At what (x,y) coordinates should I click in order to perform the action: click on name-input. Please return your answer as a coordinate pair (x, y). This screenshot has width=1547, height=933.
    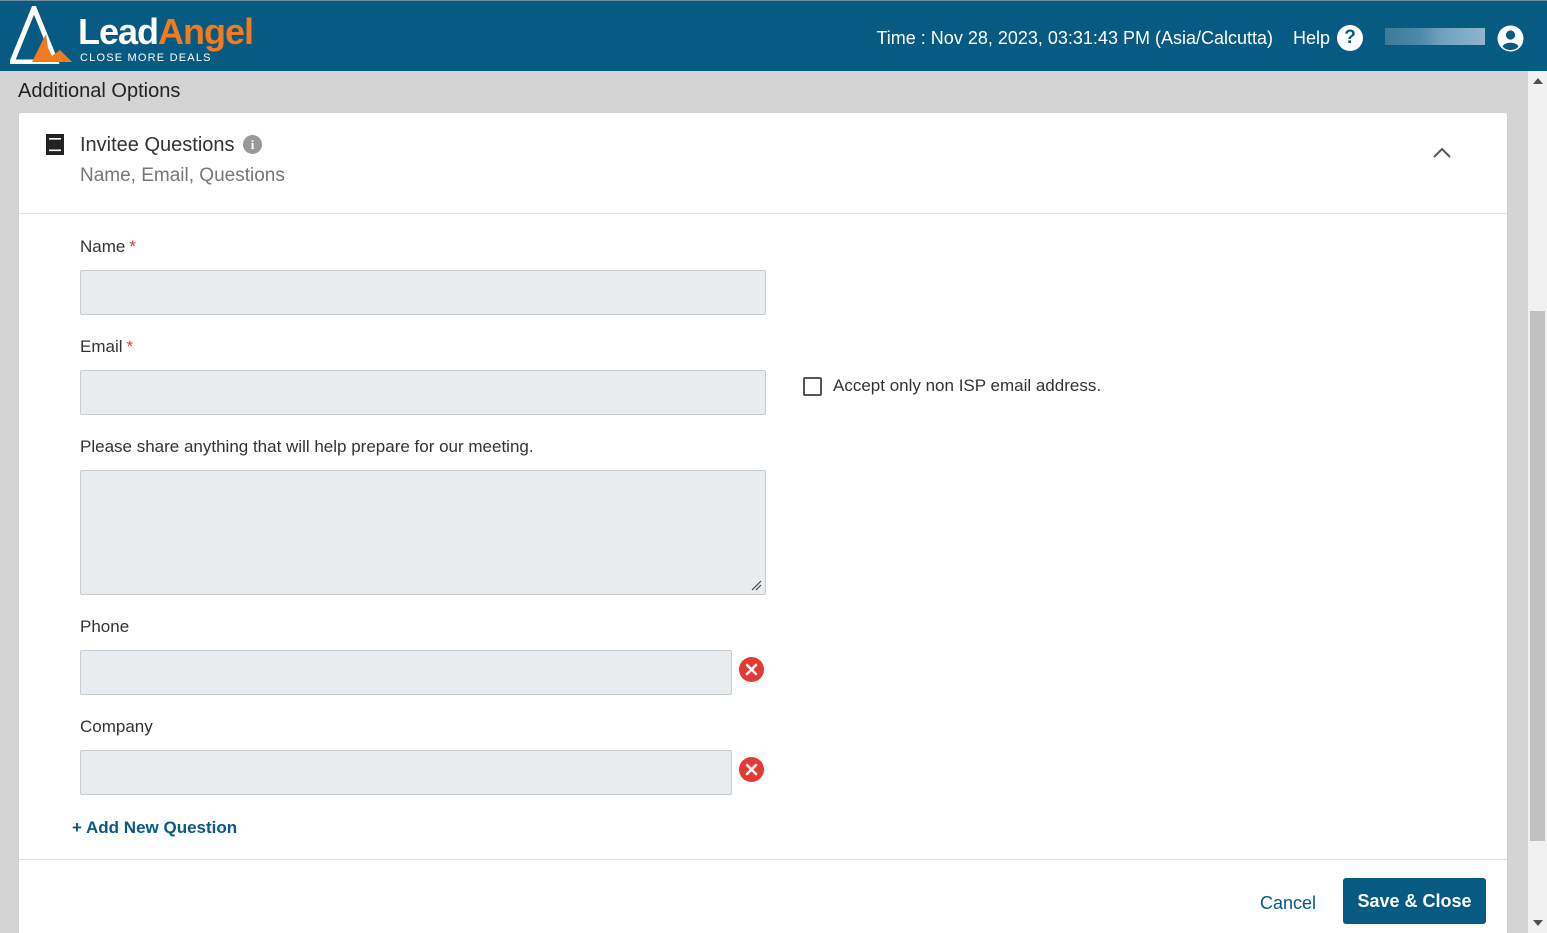
    Looking at the image, I should click on (423, 292).